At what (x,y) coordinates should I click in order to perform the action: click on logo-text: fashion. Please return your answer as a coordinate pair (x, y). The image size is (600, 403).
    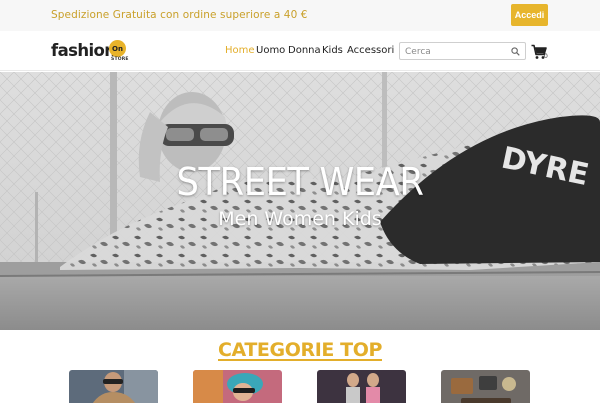
    Looking at the image, I should click on (83, 50).